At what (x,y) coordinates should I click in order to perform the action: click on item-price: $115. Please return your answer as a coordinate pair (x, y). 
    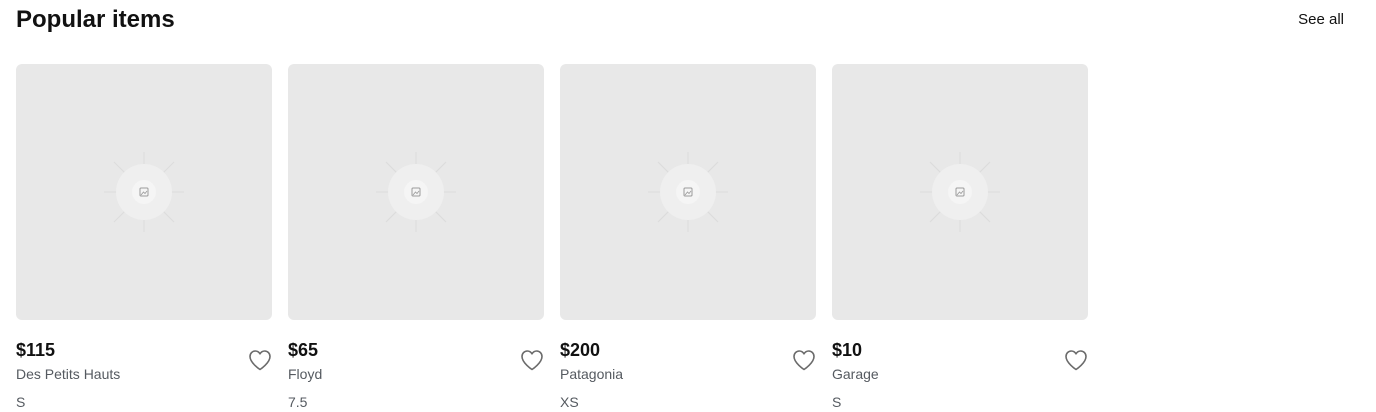
    Looking at the image, I should click on (36, 350).